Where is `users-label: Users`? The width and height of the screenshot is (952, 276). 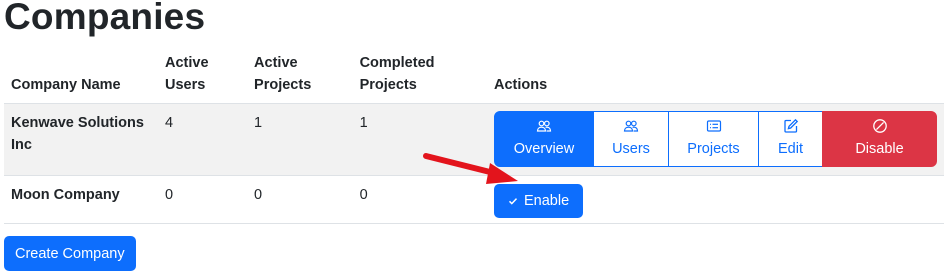 users-label: Users is located at coordinates (631, 149).